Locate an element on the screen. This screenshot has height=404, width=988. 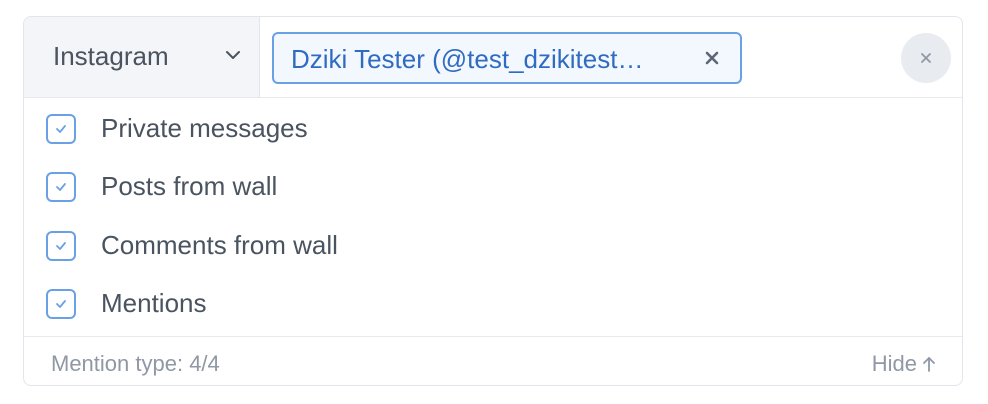
hide-button-label: Hide is located at coordinates (894, 363).